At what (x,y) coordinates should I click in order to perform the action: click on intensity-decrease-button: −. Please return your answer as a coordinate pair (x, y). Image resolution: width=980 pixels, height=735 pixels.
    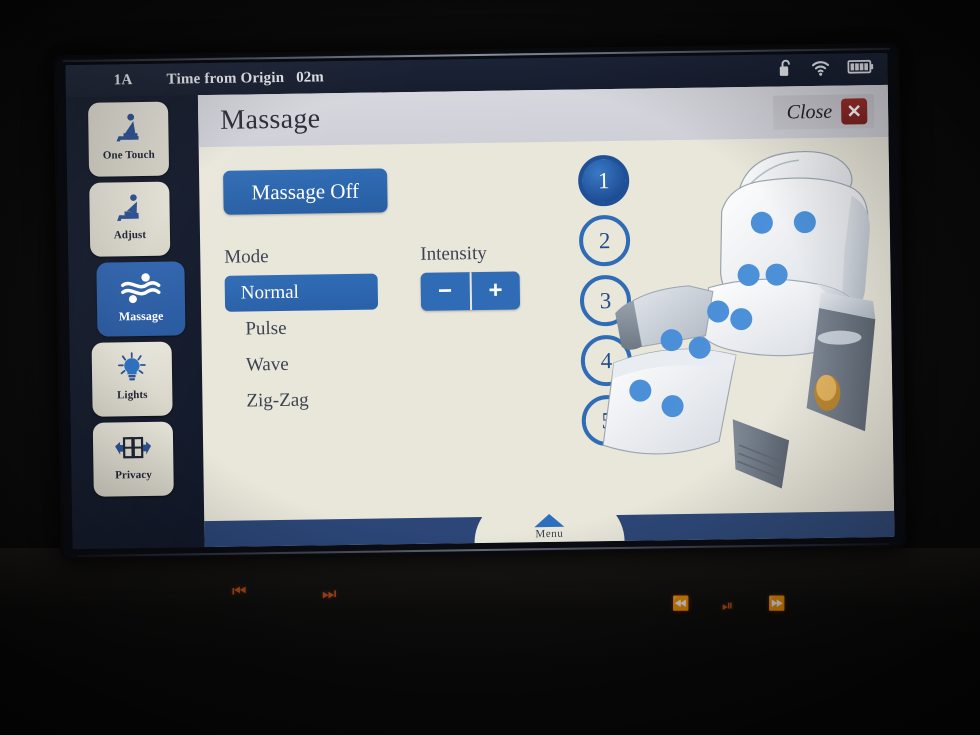
    Looking at the image, I should click on (445, 291).